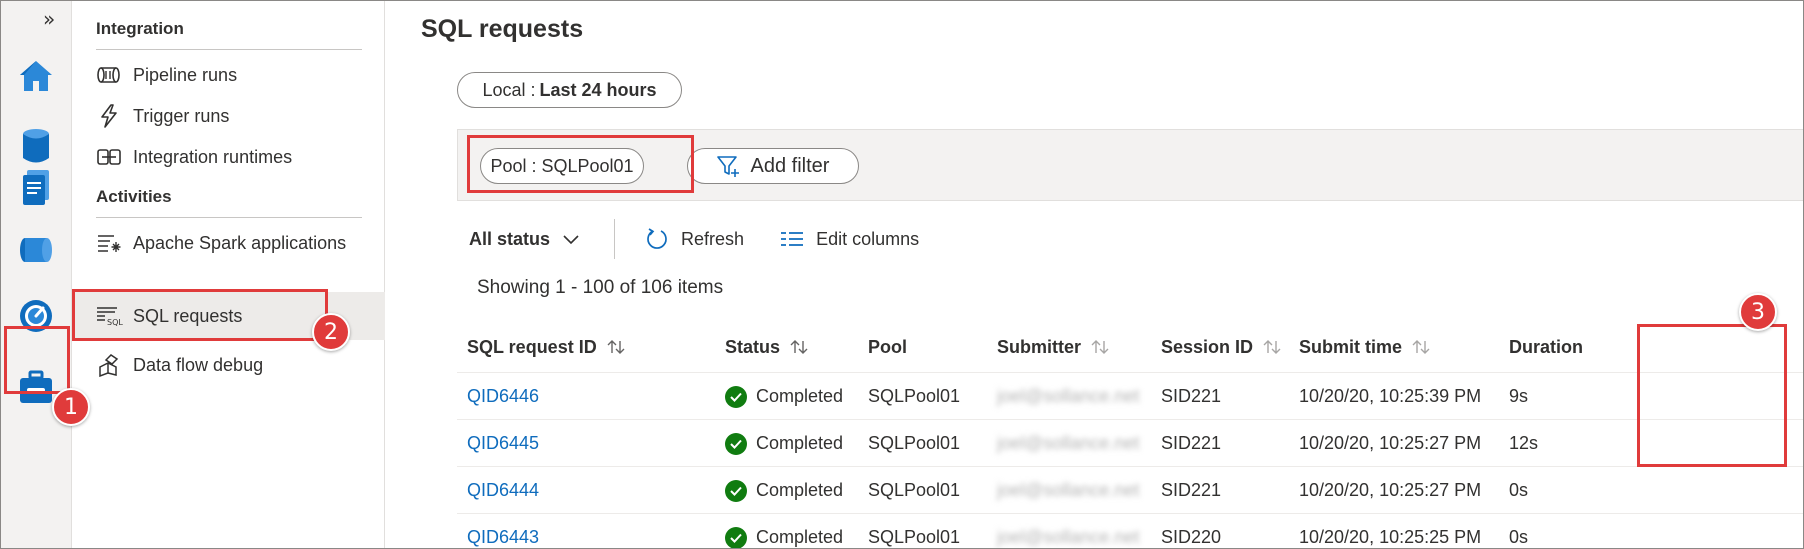  I want to click on refresh-label: Refresh, so click(713, 238).